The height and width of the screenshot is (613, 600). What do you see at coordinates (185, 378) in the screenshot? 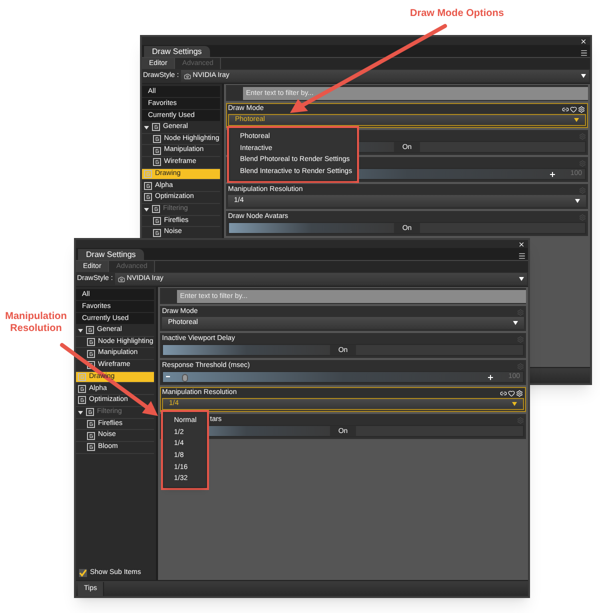
I see `slider-thumb` at bounding box center [185, 378].